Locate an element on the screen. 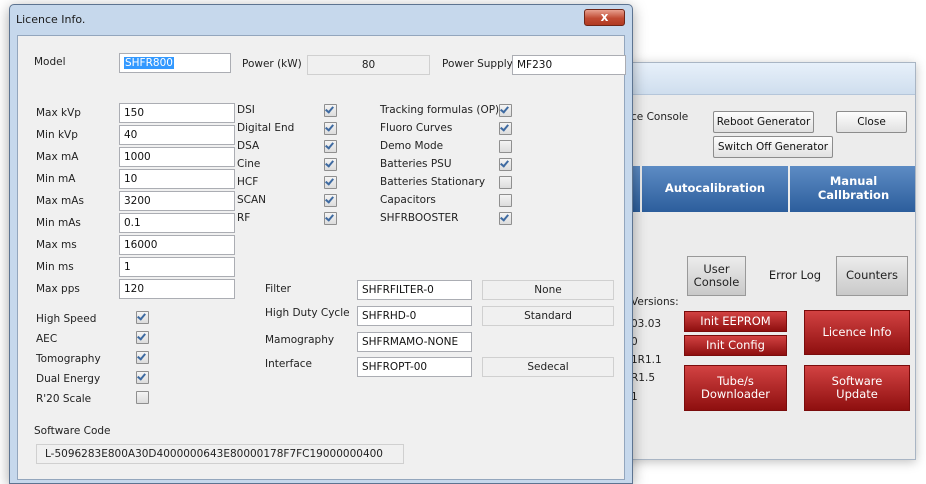 This screenshot has width=926, height=484. versions-label: Versions: is located at coordinates (655, 302).